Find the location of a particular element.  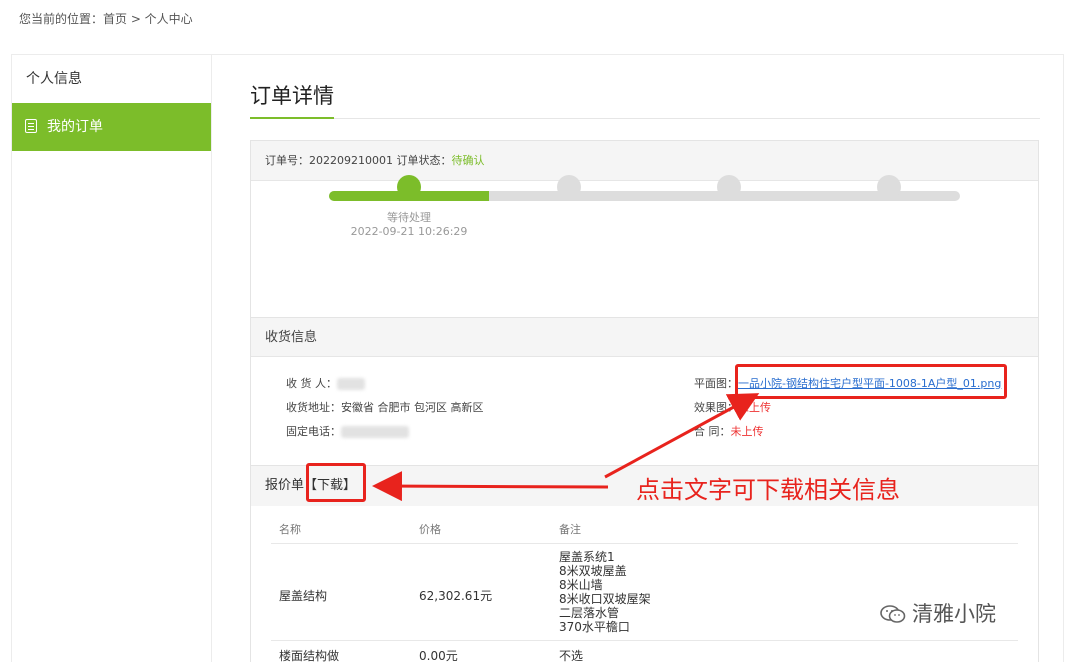

note-line: 8米山墙 is located at coordinates (581, 585).